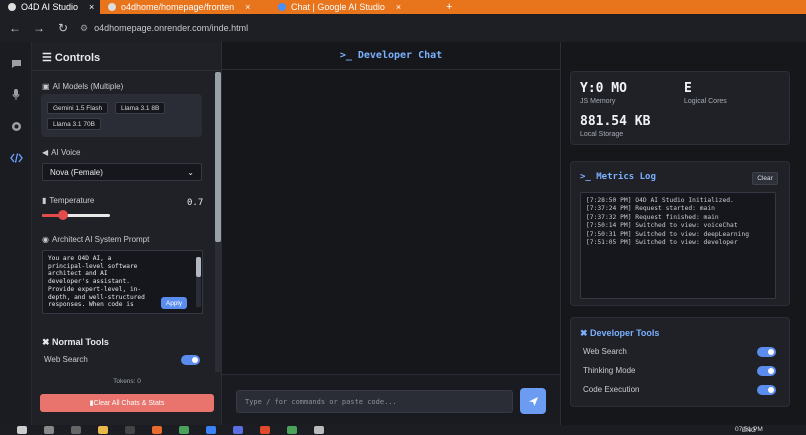 The width and height of the screenshot is (806, 435). What do you see at coordinates (218, 157) in the screenshot?
I see `controls-scrollbar-thumb` at bounding box center [218, 157].